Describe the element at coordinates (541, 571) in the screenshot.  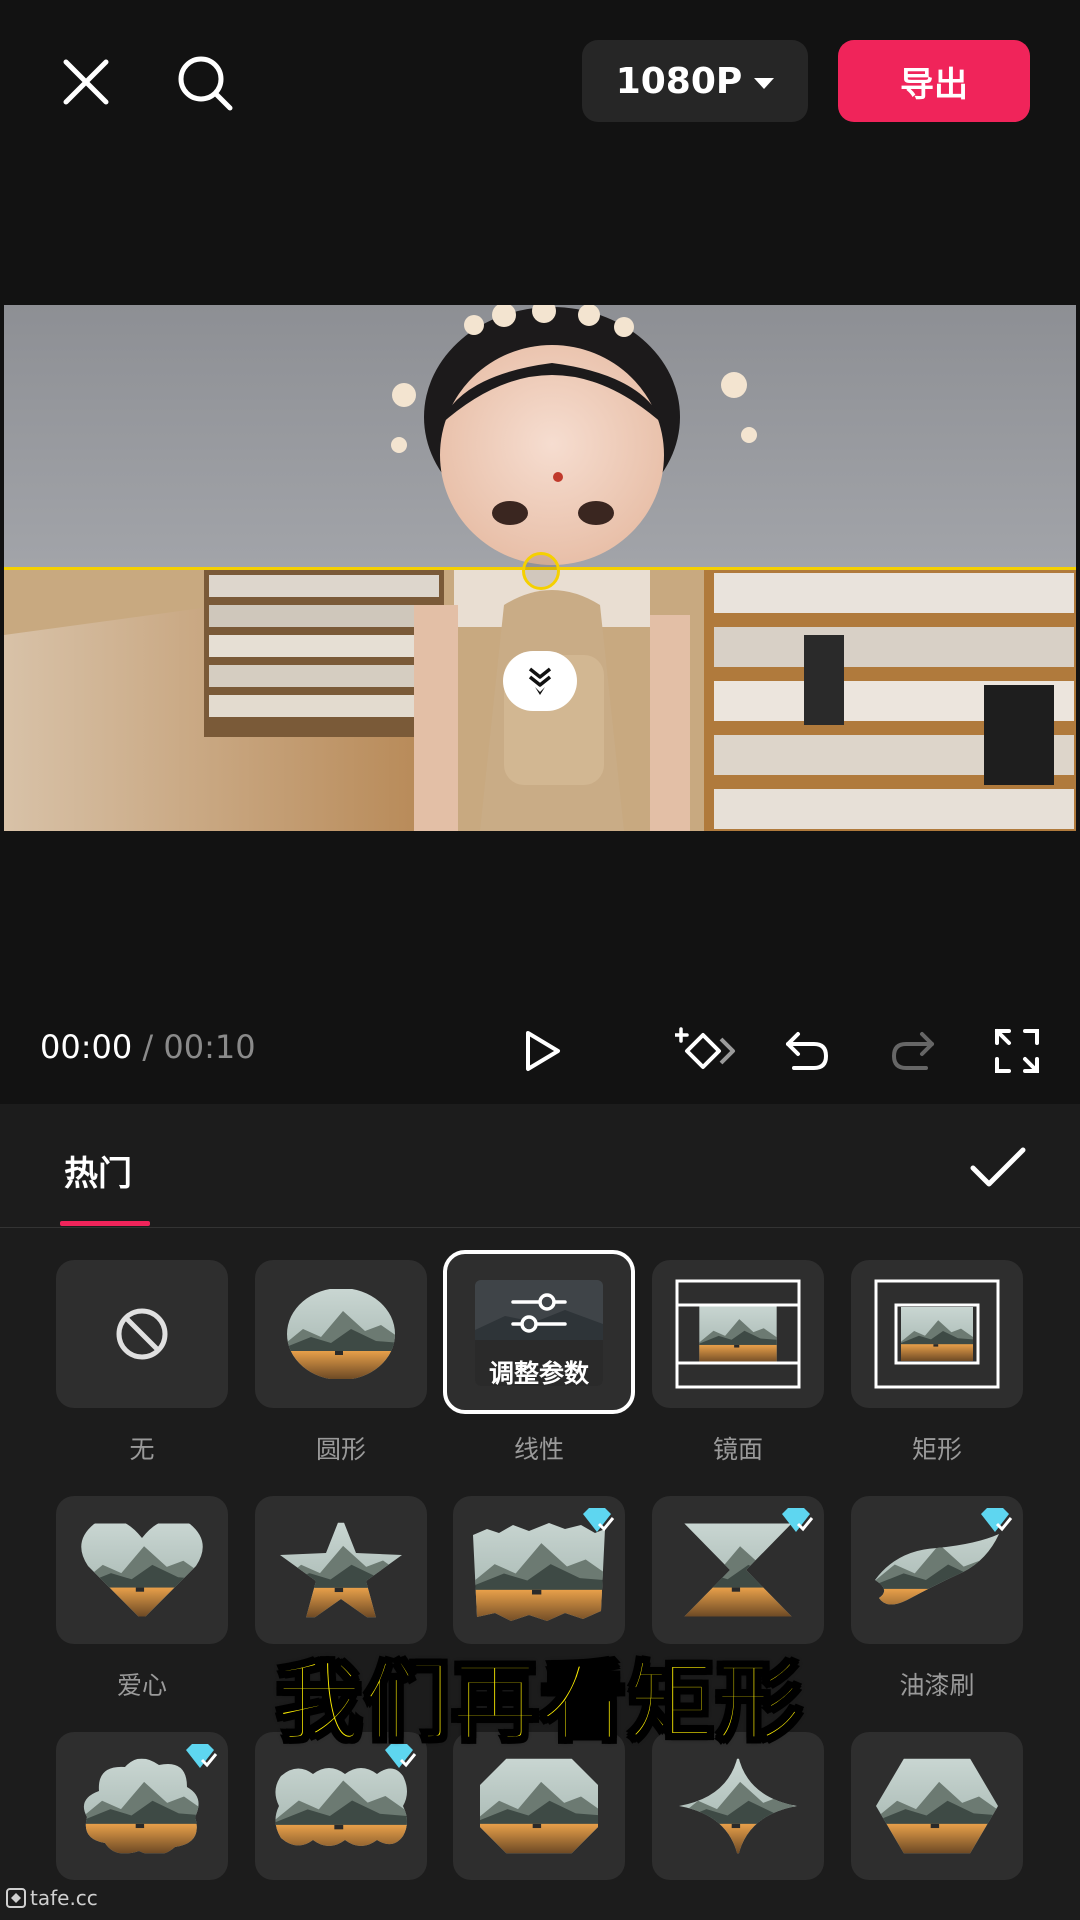
I see `mask-rotate-handle` at that location.